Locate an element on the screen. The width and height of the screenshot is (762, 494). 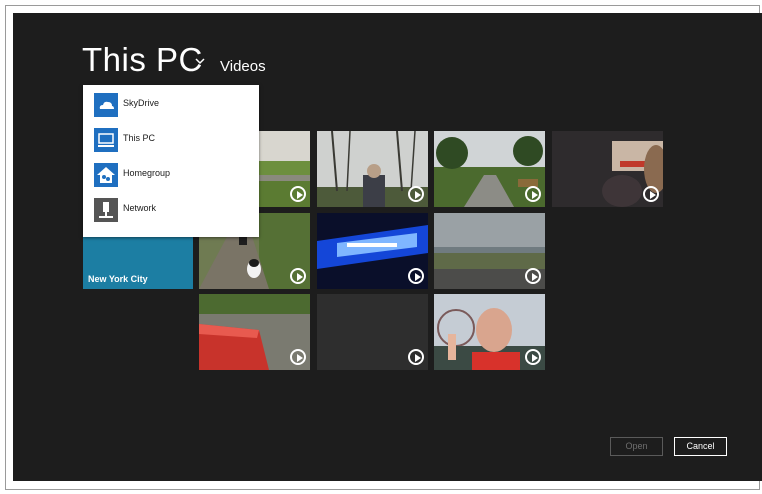
menu-item-label: This PC is located at coordinates (139, 138).